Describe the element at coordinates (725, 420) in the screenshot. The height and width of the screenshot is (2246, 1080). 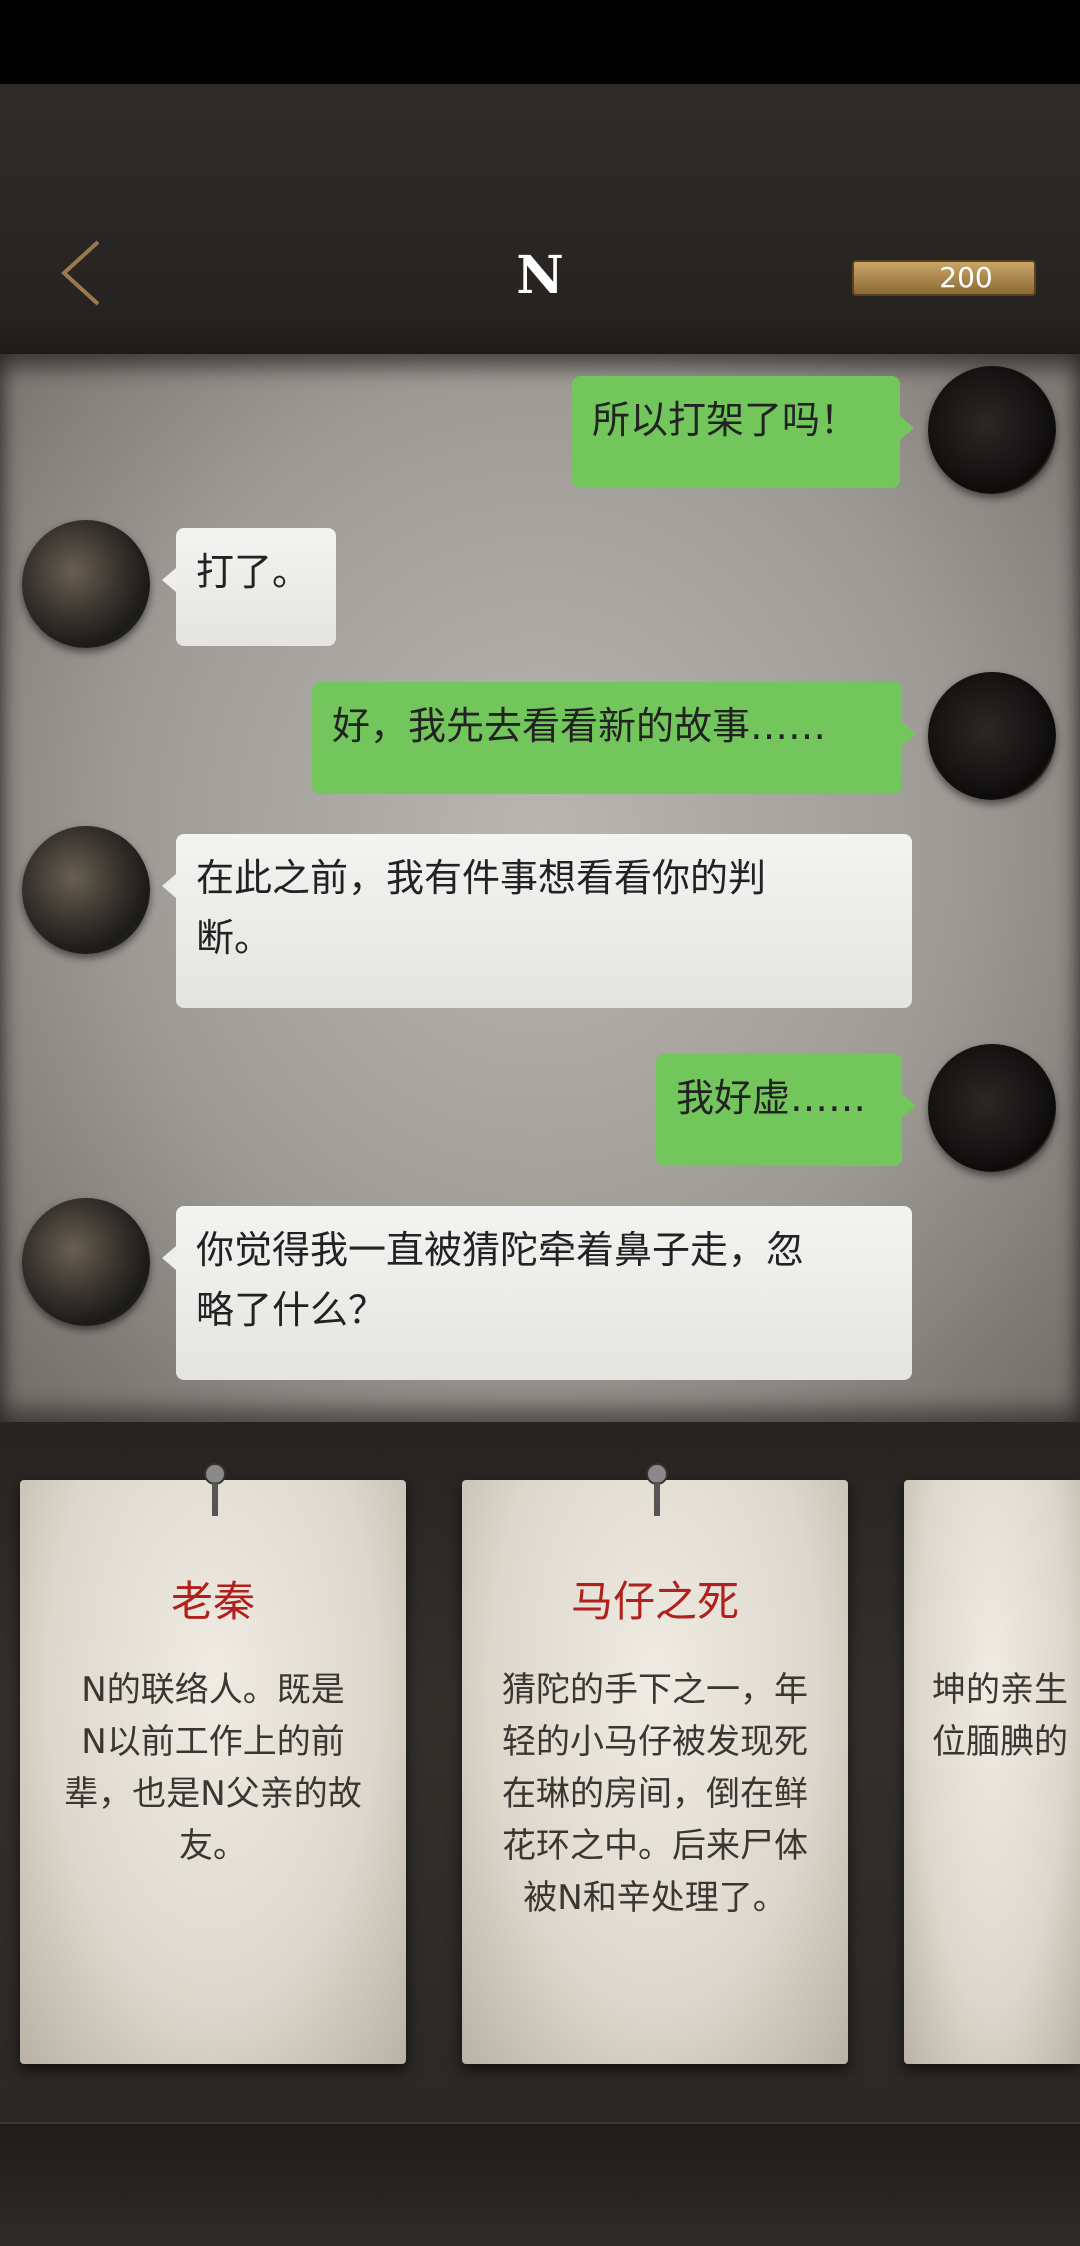
I see `message-text: 所以打架了吗！` at that location.